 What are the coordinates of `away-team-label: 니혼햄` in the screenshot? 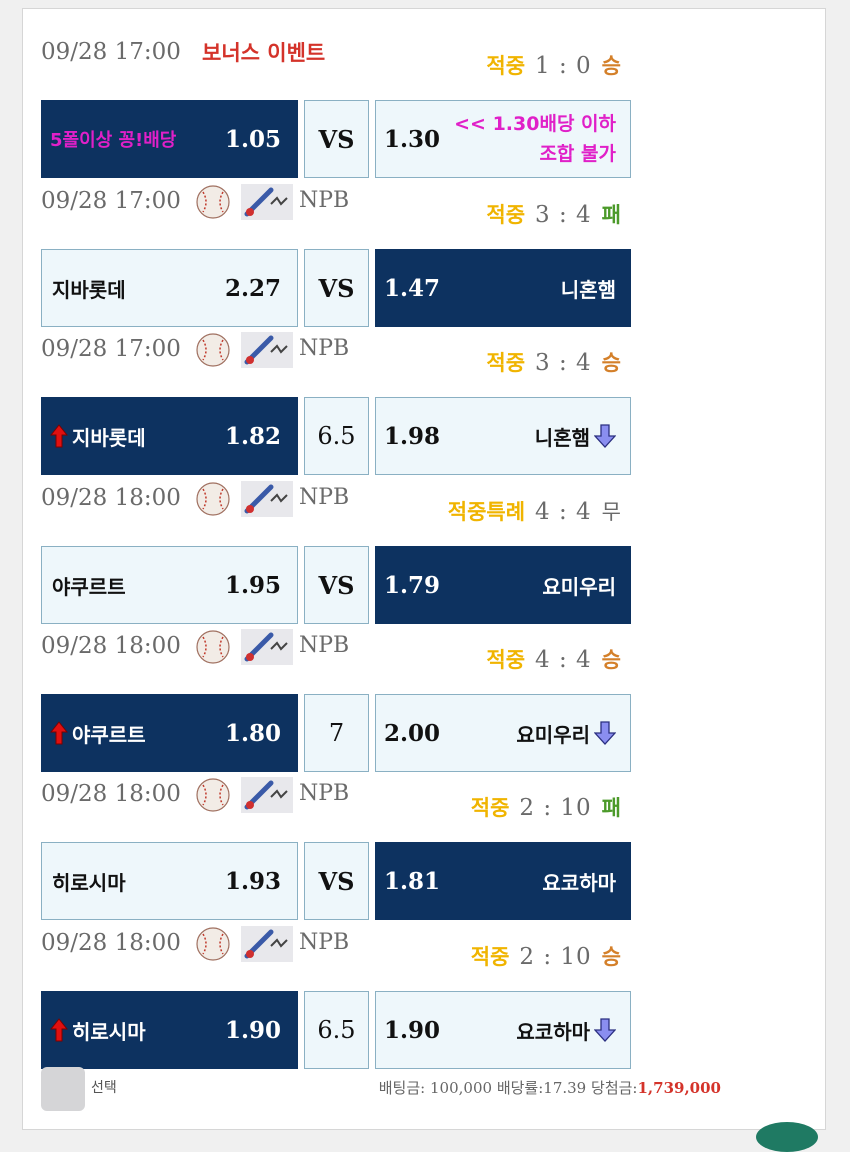 It's located at (588, 289).